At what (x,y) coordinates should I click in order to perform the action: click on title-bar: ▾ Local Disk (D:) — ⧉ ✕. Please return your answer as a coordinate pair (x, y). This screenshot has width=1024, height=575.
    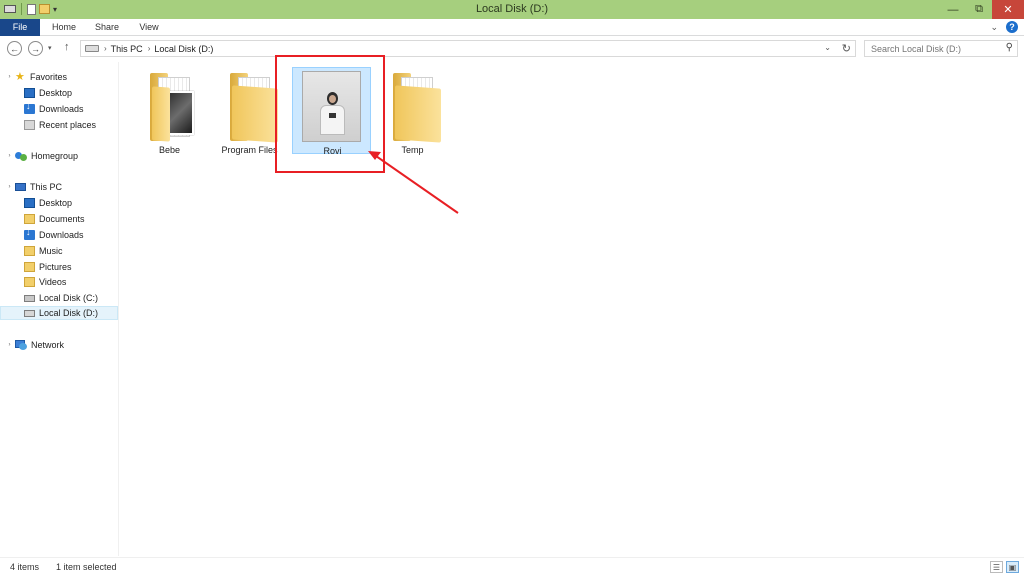
    Looking at the image, I should click on (512, 9).